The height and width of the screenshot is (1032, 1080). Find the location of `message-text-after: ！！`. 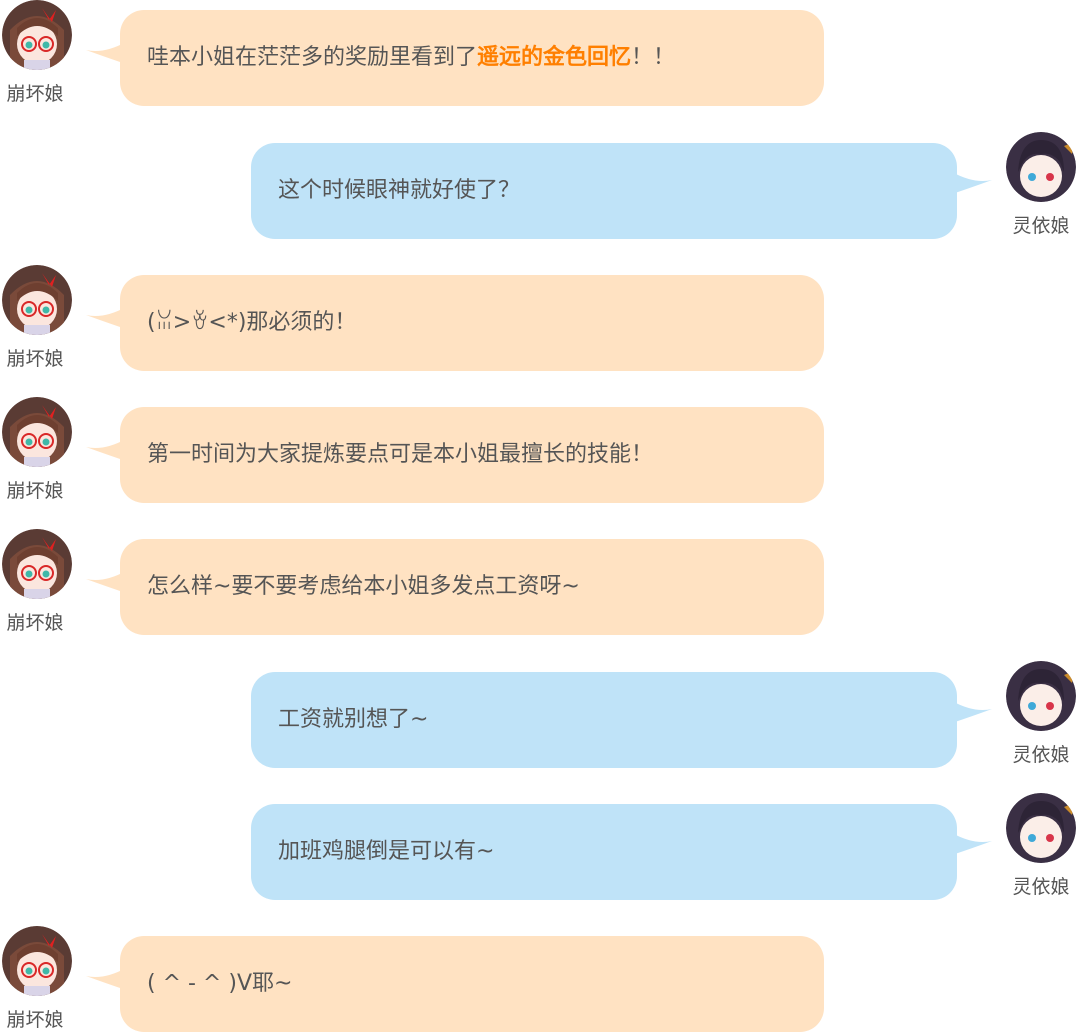

message-text-after: ！！ is located at coordinates (653, 57).